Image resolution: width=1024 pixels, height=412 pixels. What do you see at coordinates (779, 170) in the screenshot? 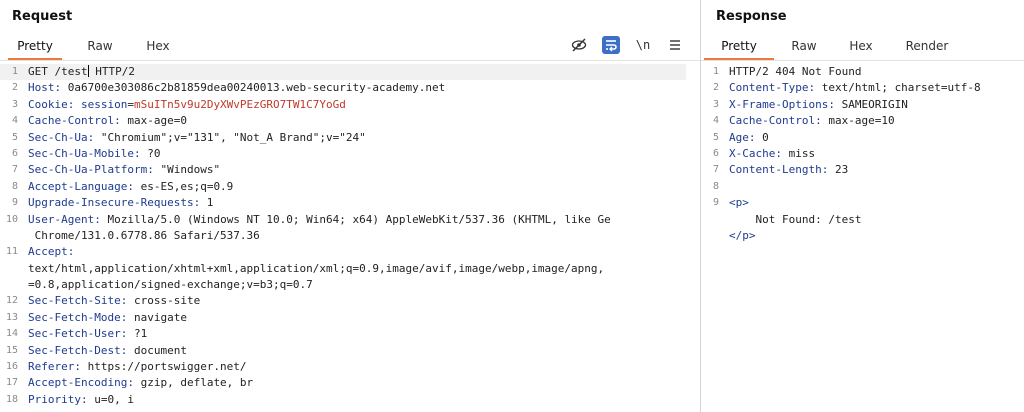
I see `header-name: Content-Length:` at bounding box center [779, 170].